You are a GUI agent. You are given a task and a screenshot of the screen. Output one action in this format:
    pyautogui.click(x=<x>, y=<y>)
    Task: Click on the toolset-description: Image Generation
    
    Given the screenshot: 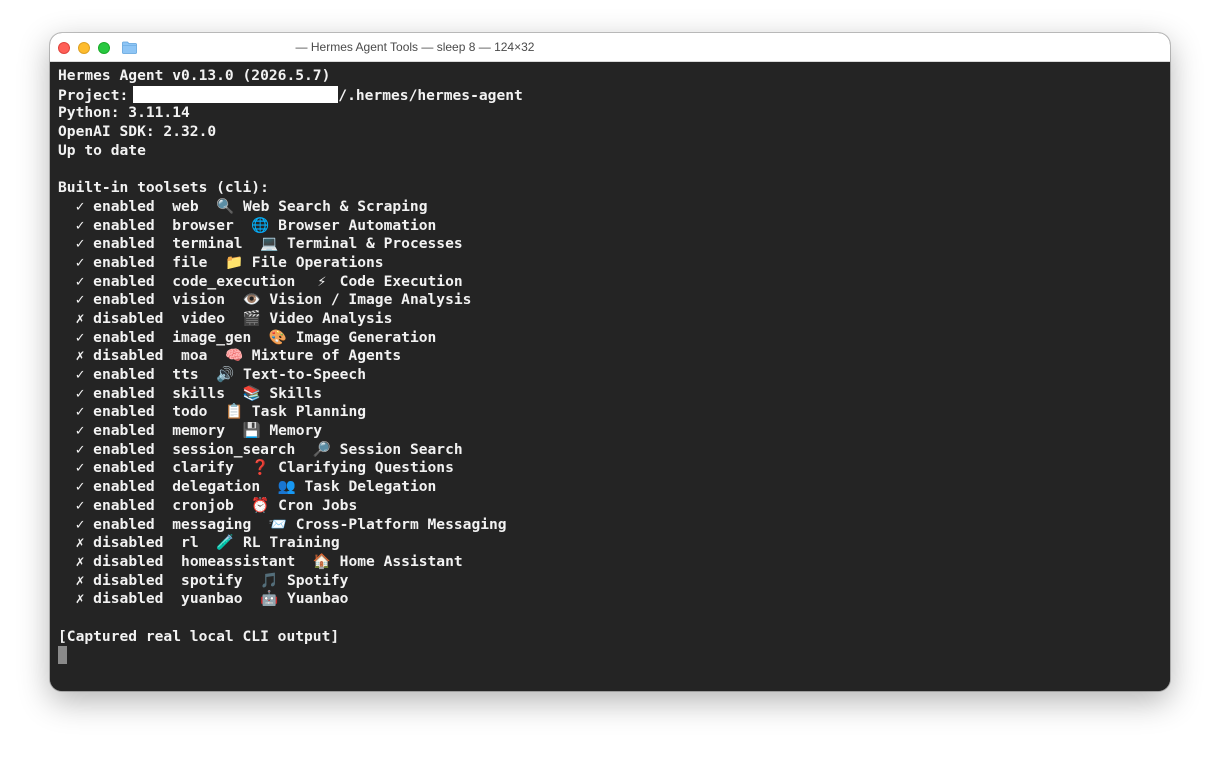 What is the action you would take?
    pyautogui.click(x=366, y=337)
    